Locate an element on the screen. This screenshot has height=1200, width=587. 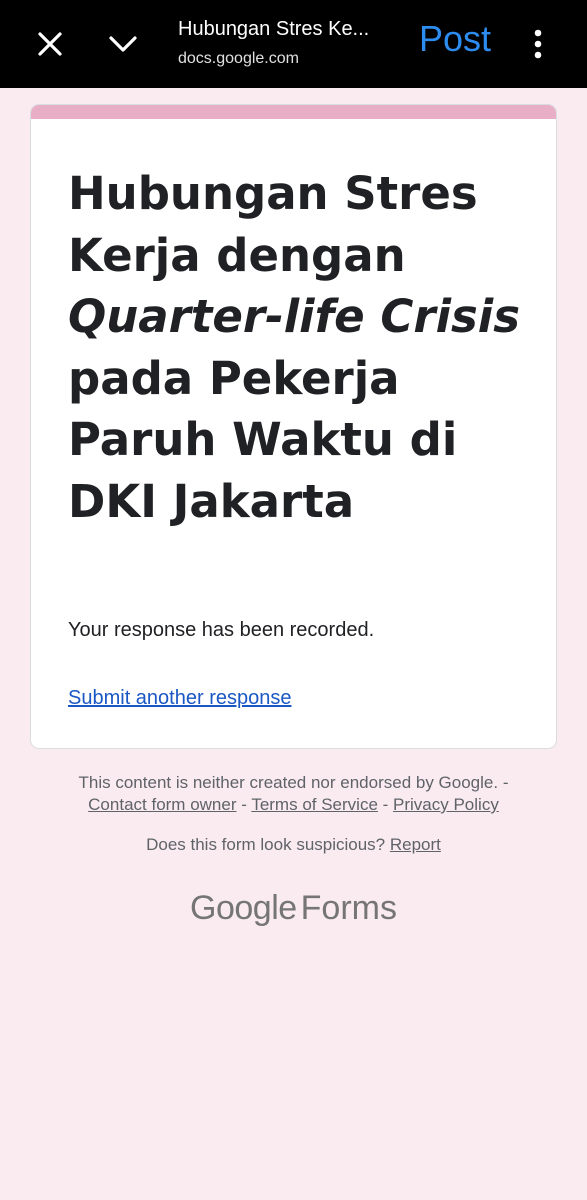
more-vert-icon is located at coordinates (538, 44).